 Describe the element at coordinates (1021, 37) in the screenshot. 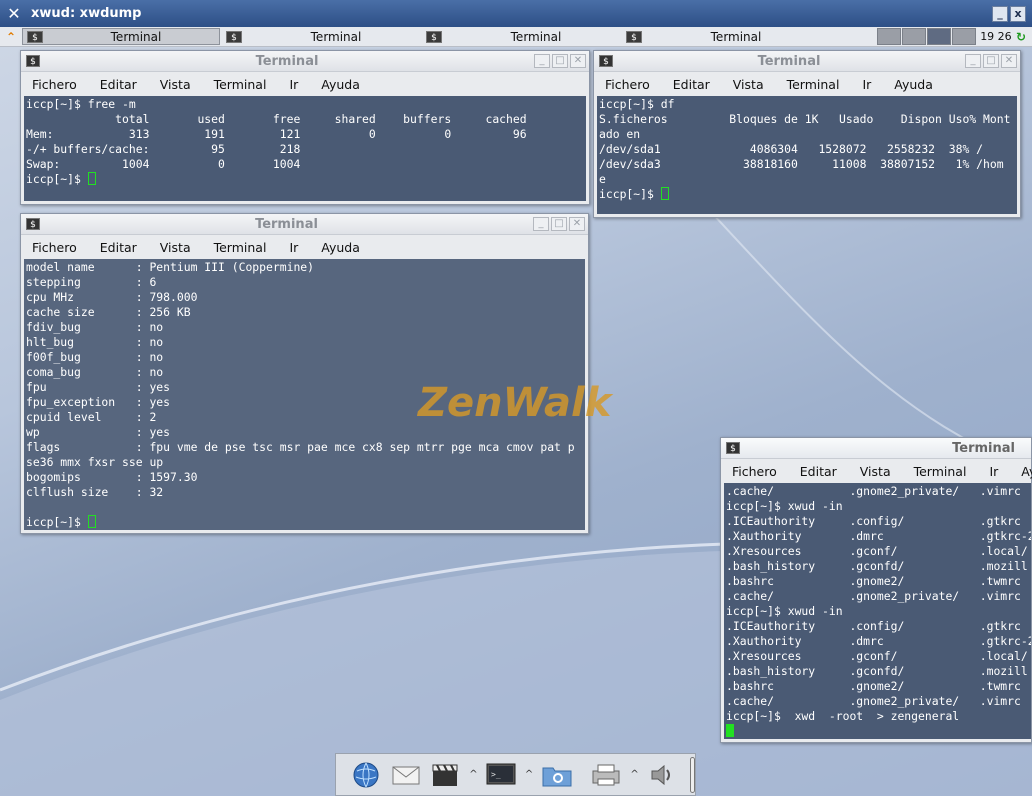

I see `power-icon: ↻` at that location.